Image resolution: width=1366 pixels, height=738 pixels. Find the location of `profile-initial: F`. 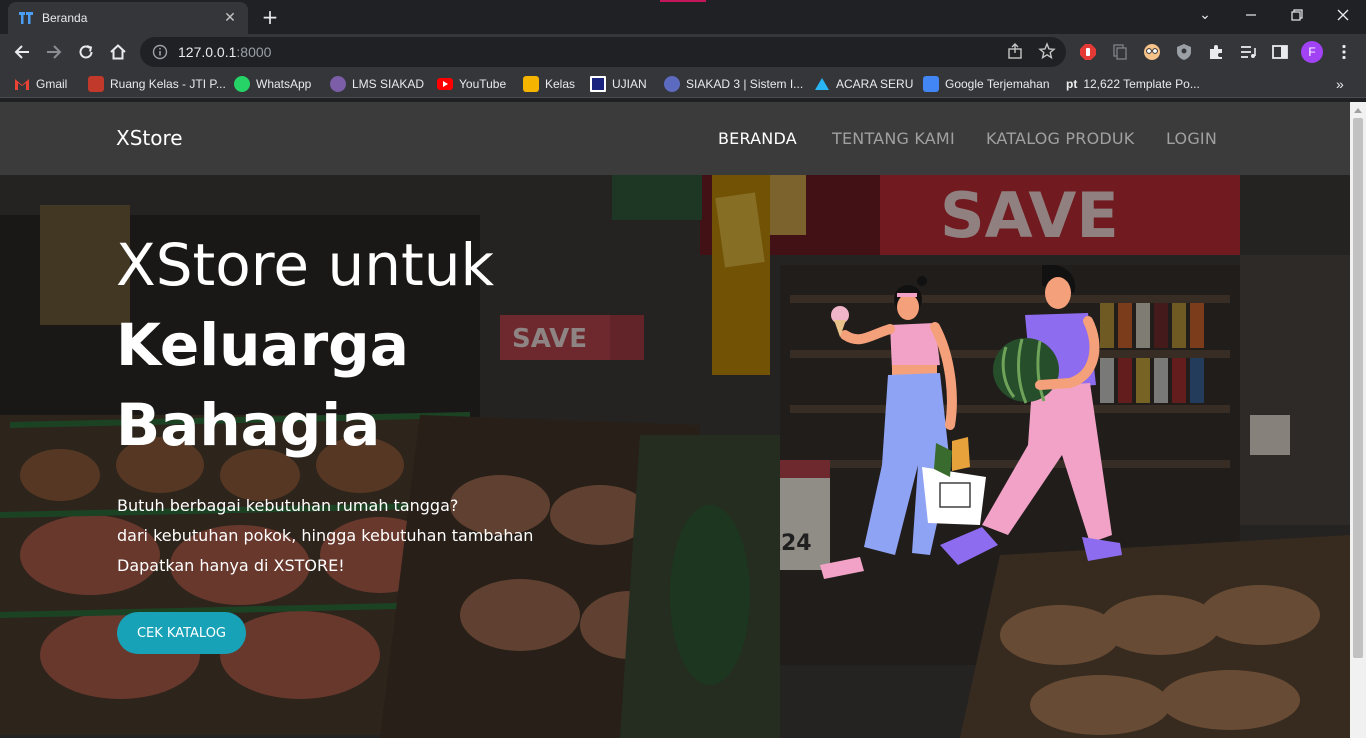

profile-initial: F is located at coordinates (1312, 52).